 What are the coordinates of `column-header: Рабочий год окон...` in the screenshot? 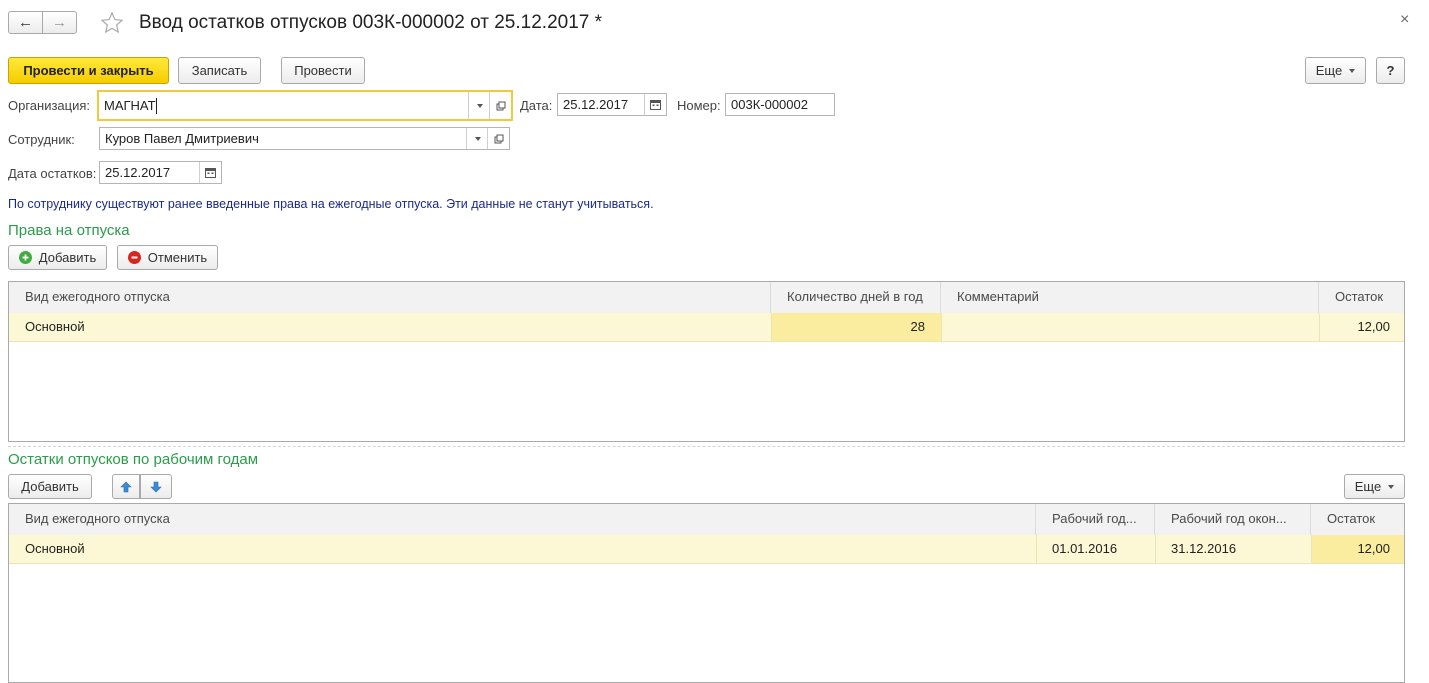 It's located at (1233, 519).